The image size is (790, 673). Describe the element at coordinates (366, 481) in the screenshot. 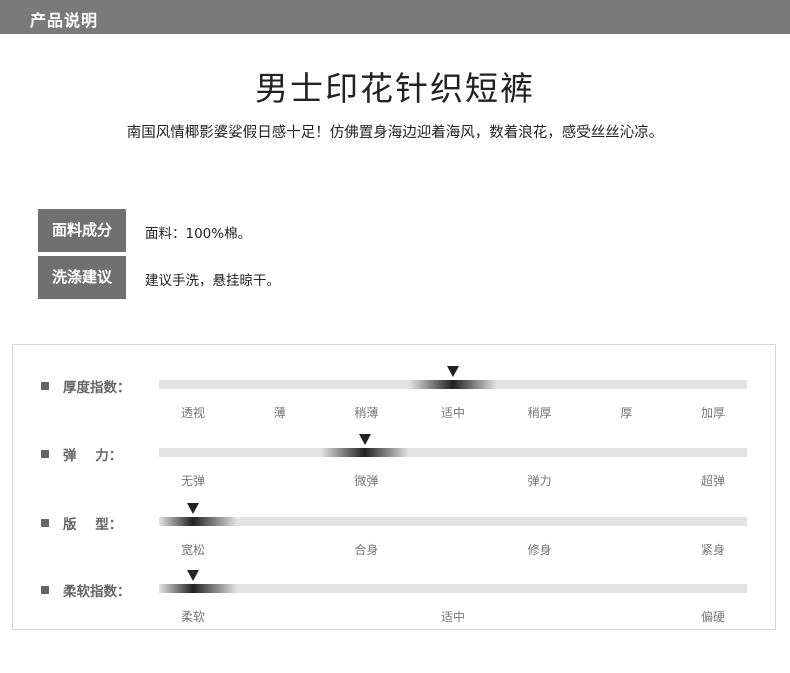

I see `index-tick-label: 微弹` at that location.